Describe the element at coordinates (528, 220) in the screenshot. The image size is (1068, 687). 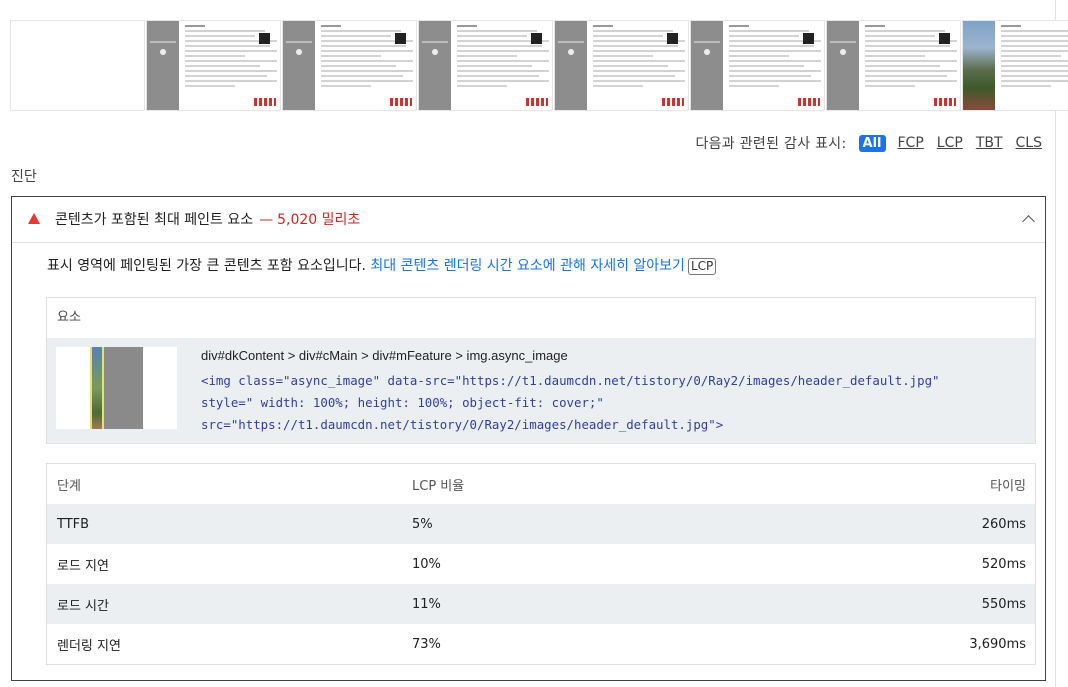
I see `audit-header: 콘텐츠가 포함된 최대 페인트 요소 —5,020 밀리초` at that location.